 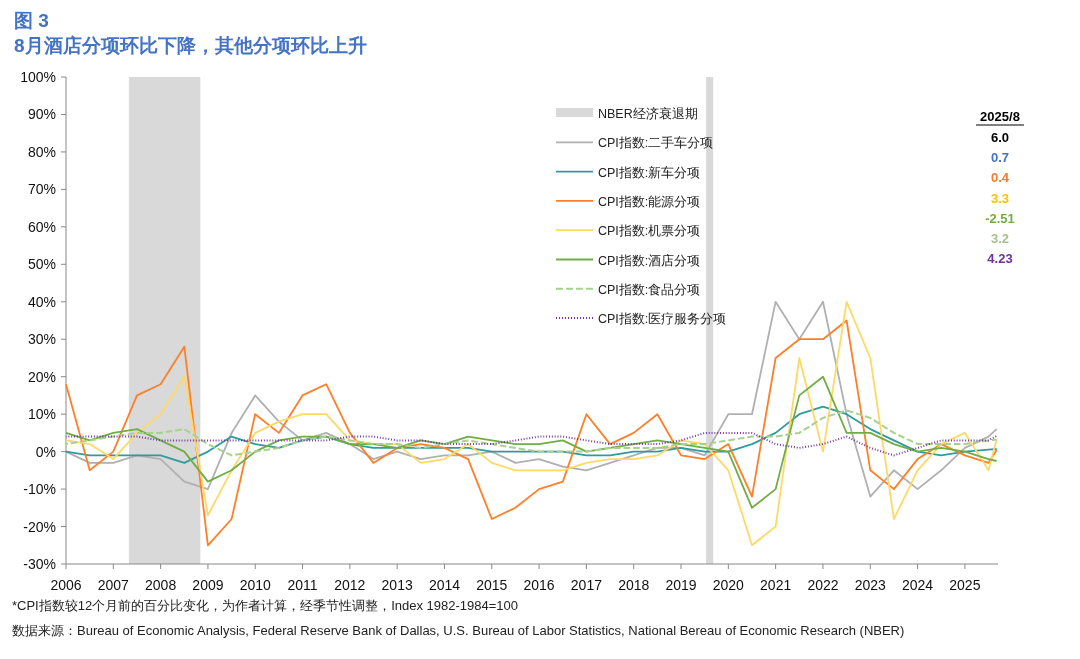 I want to click on y-tick-label: 50%, so click(x=41, y=264).